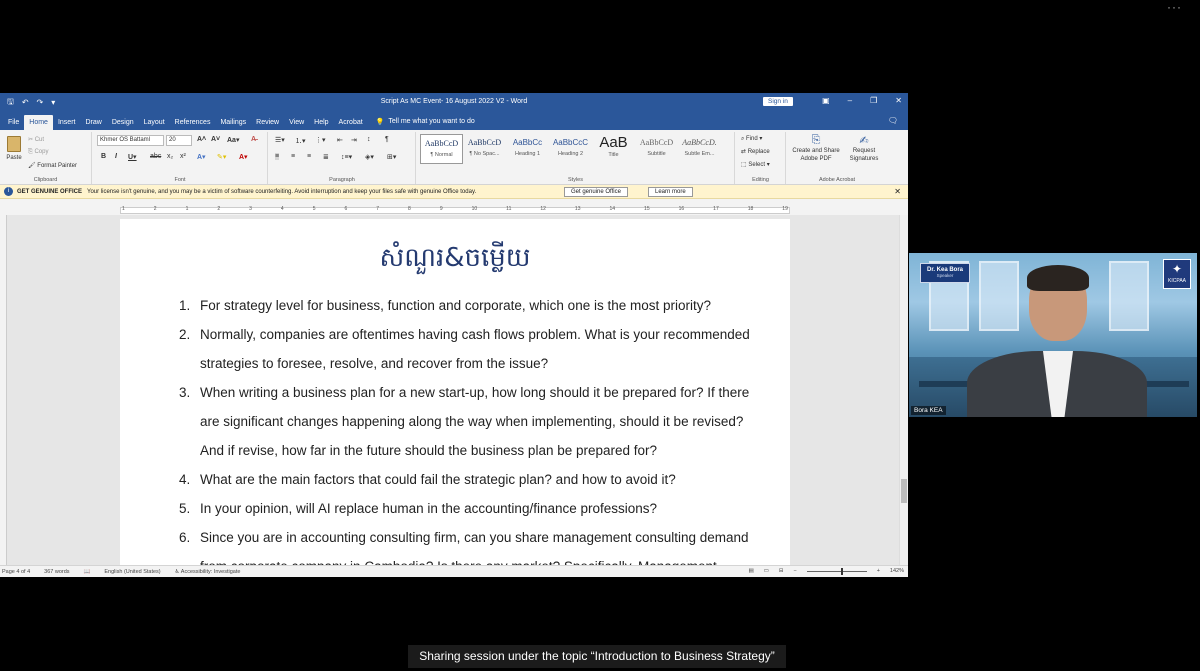 The width and height of the screenshot is (1200, 671). What do you see at coordinates (201, 139) in the screenshot?
I see `grow-font-icon: A˄` at bounding box center [201, 139].